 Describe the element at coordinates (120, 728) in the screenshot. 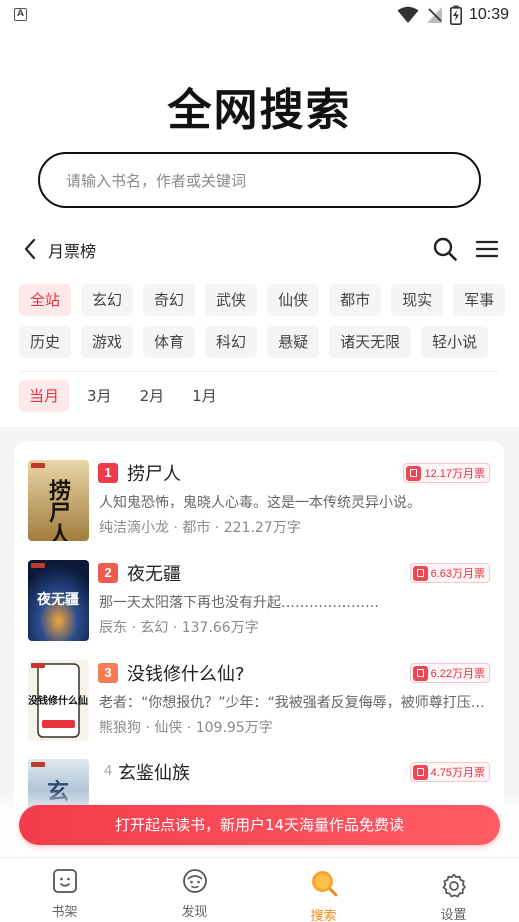

I see `book-author: 熊狼狗` at that location.